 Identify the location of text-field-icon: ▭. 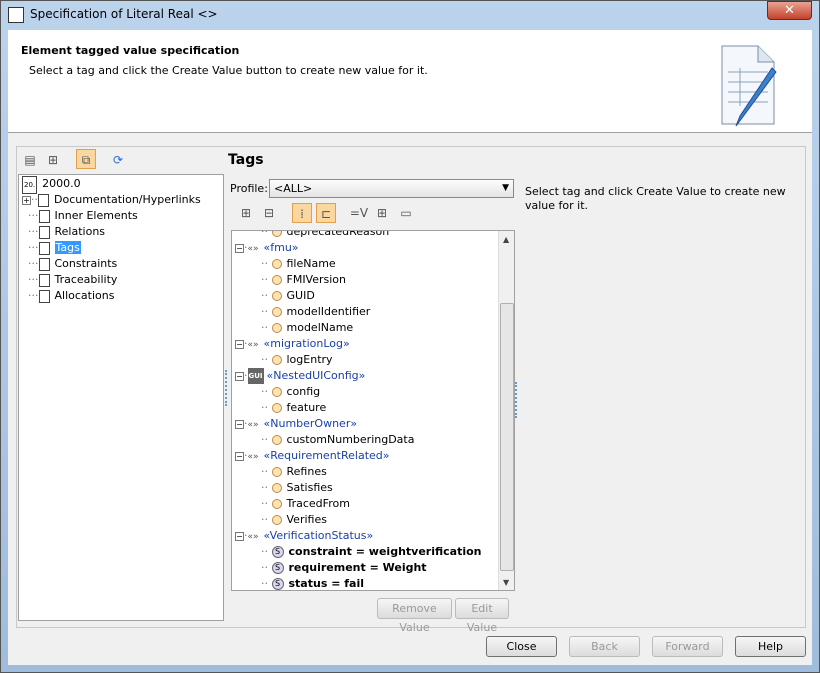
(406, 213).